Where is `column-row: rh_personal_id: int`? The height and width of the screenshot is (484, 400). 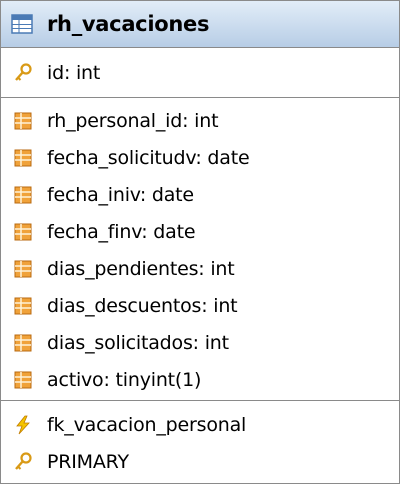
column-row: rh_personal_id: int is located at coordinates (200, 121).